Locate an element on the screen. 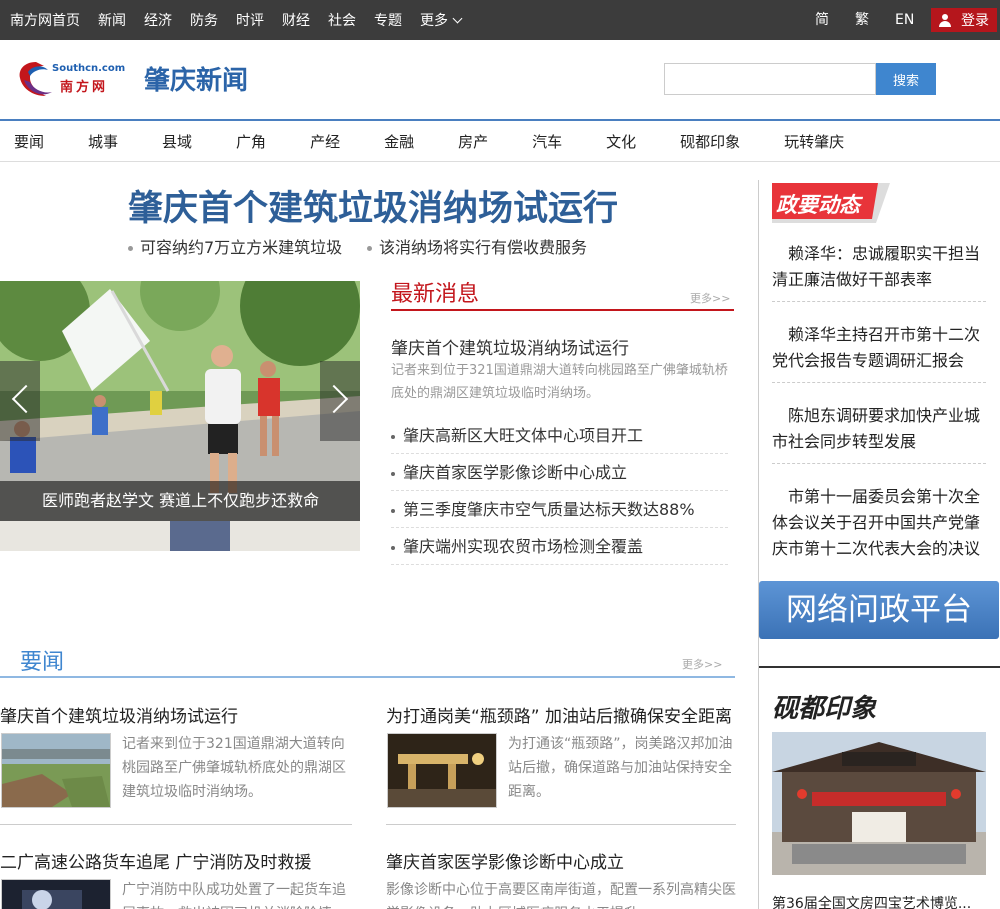  slider-prev-button is located at coordinates (20, 401).